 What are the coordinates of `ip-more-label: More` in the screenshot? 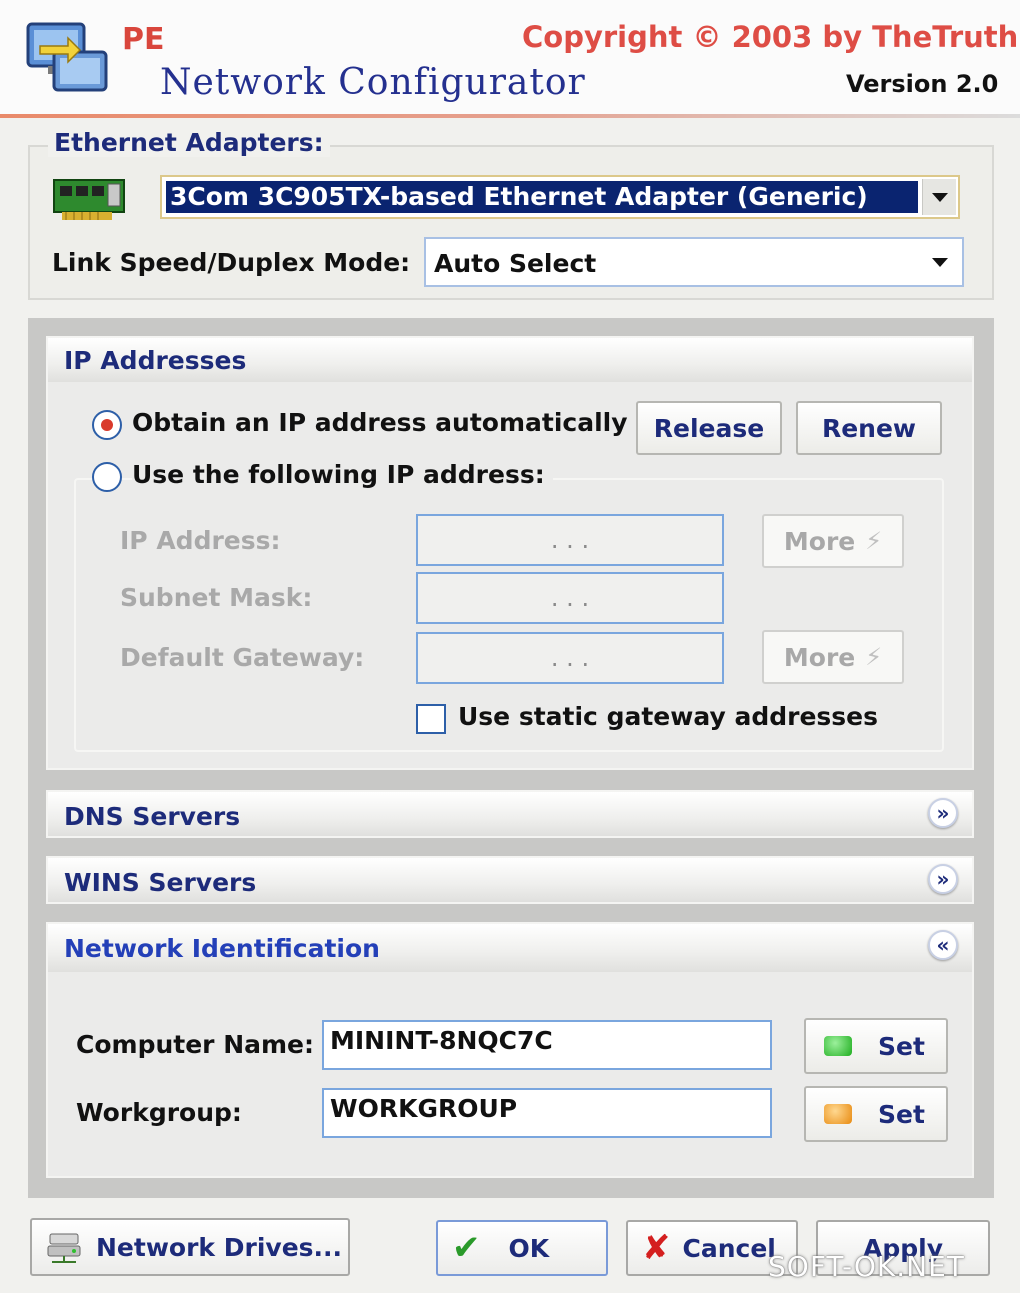 It's located at (819, 541).